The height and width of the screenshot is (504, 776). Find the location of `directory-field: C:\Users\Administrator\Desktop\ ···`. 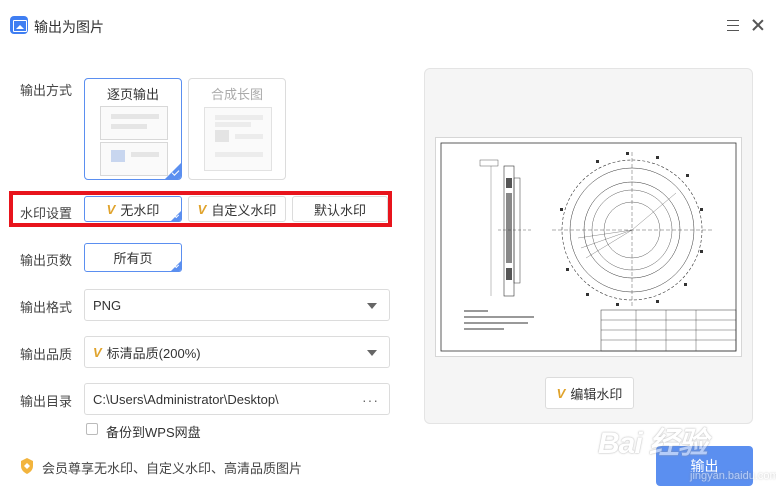

directory-field: C:\Users\Administrator\Desktop\ ··· is located at coordinates (237, 399).